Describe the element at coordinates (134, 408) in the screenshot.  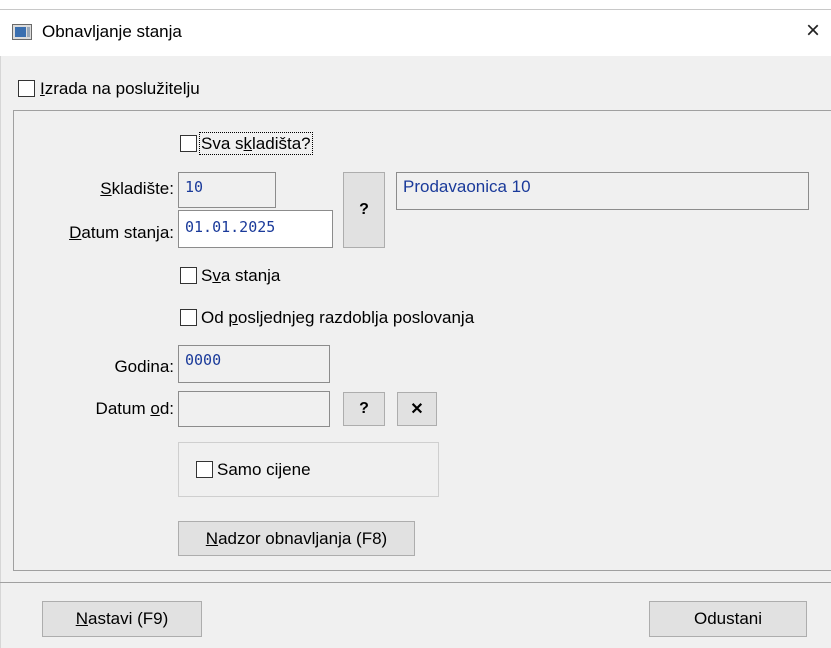
I see `date-from-label: Datum od:` at that location.